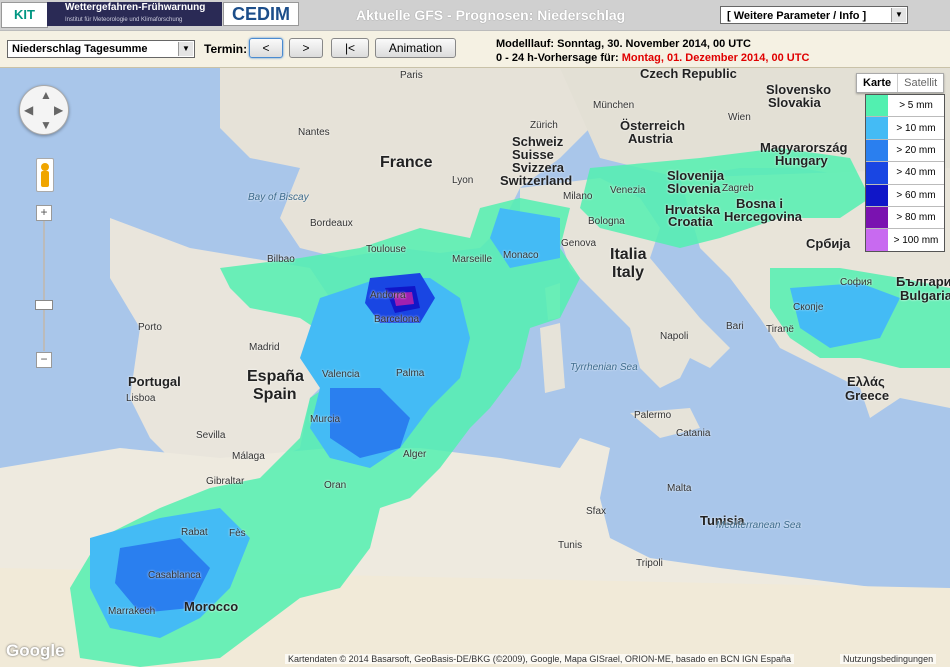 The width and height of the screenshot is (950, 667). What do you see at coordinates (866, 381) in the screenshot?
I see `label-ellas: Ελλάς` at bounding box center [866, 381].